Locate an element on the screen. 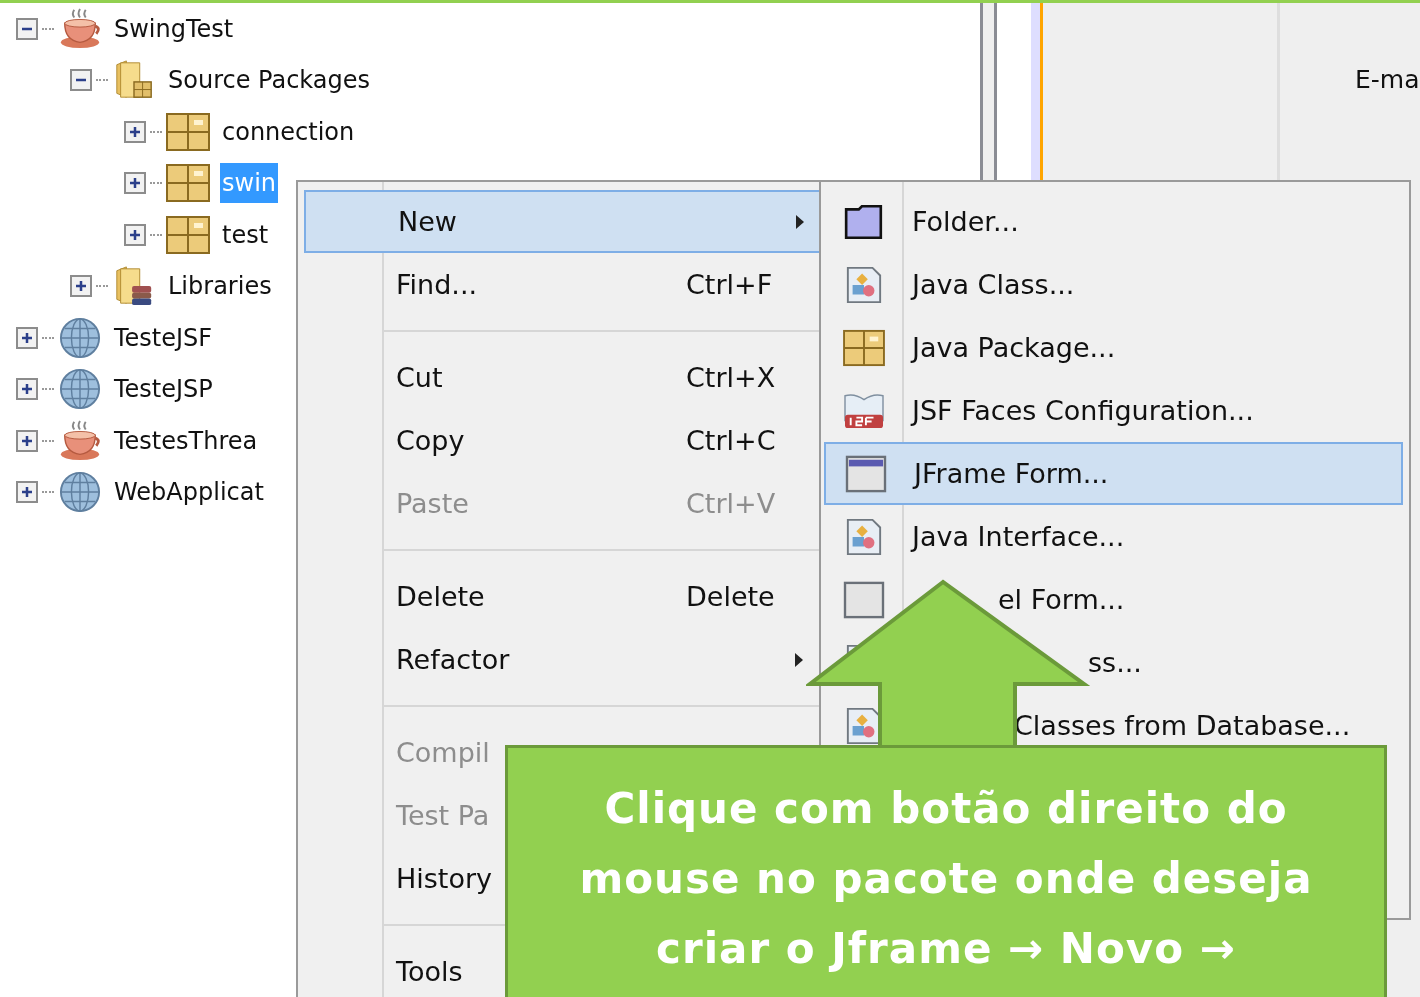  folder-icon is located at coordinates (864, 221).